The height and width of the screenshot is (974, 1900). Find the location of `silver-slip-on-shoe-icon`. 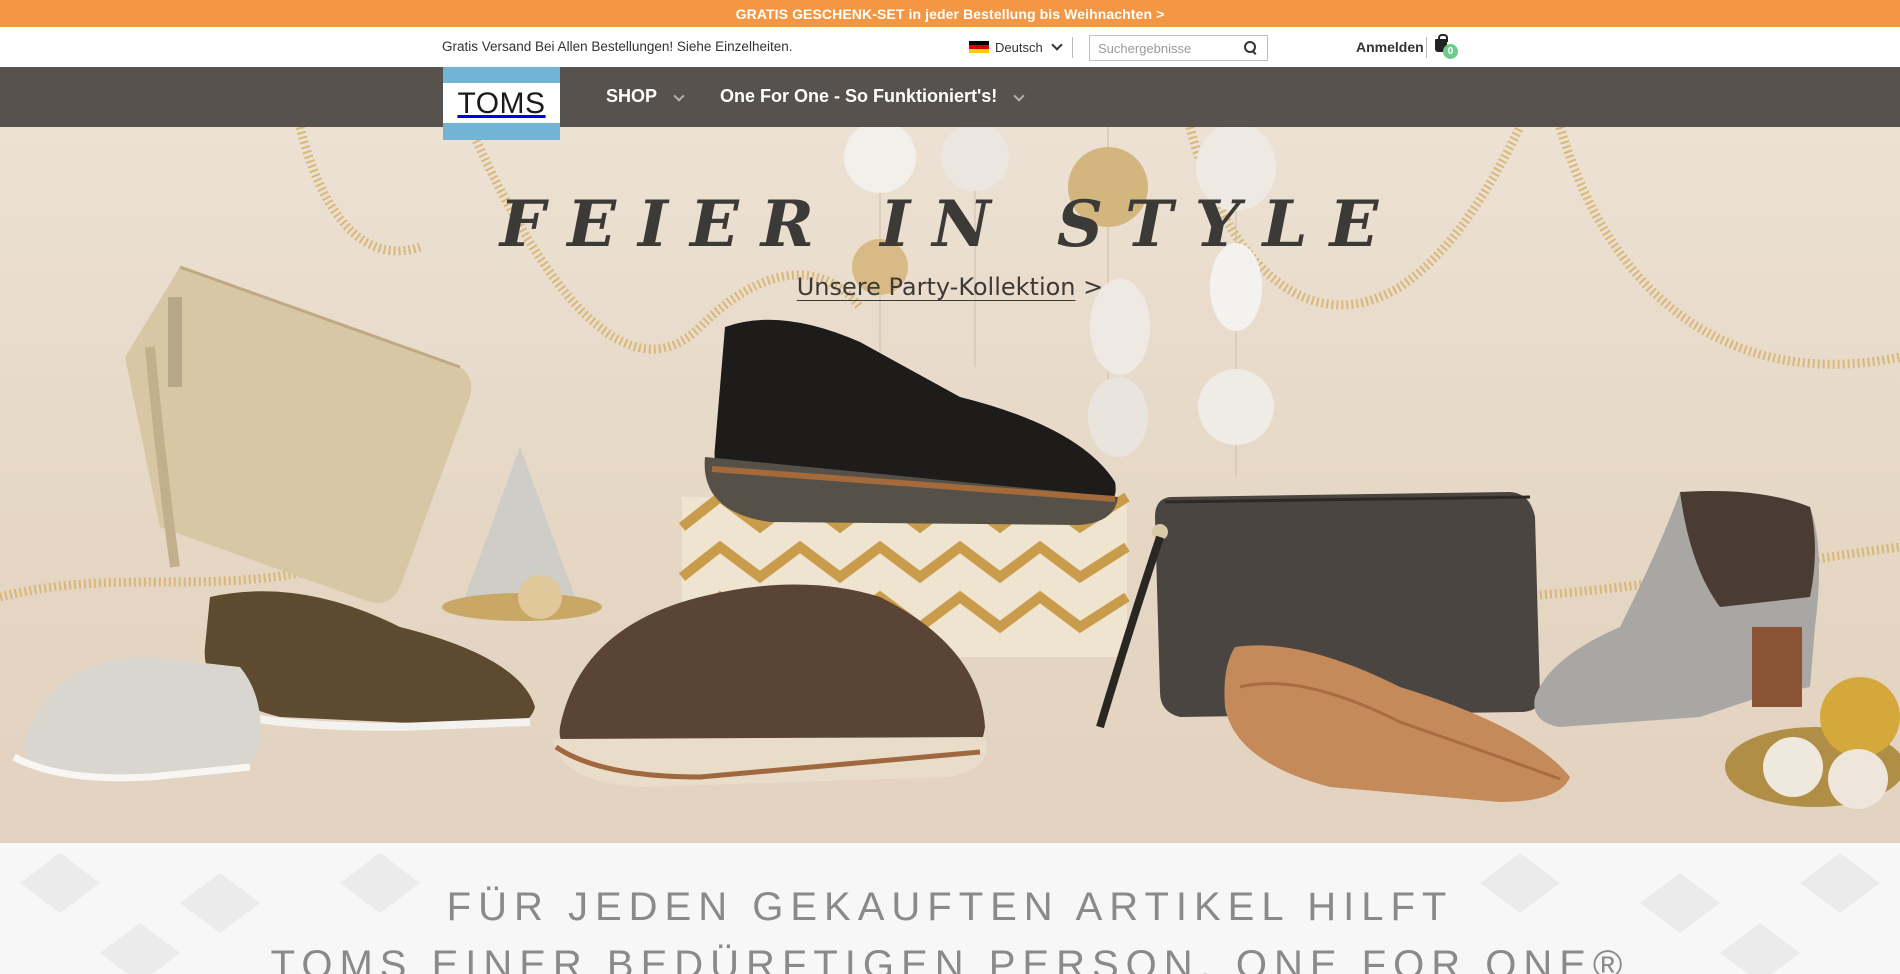

silver-slip-on-shoe-icon is located at coordinates (136, 719).